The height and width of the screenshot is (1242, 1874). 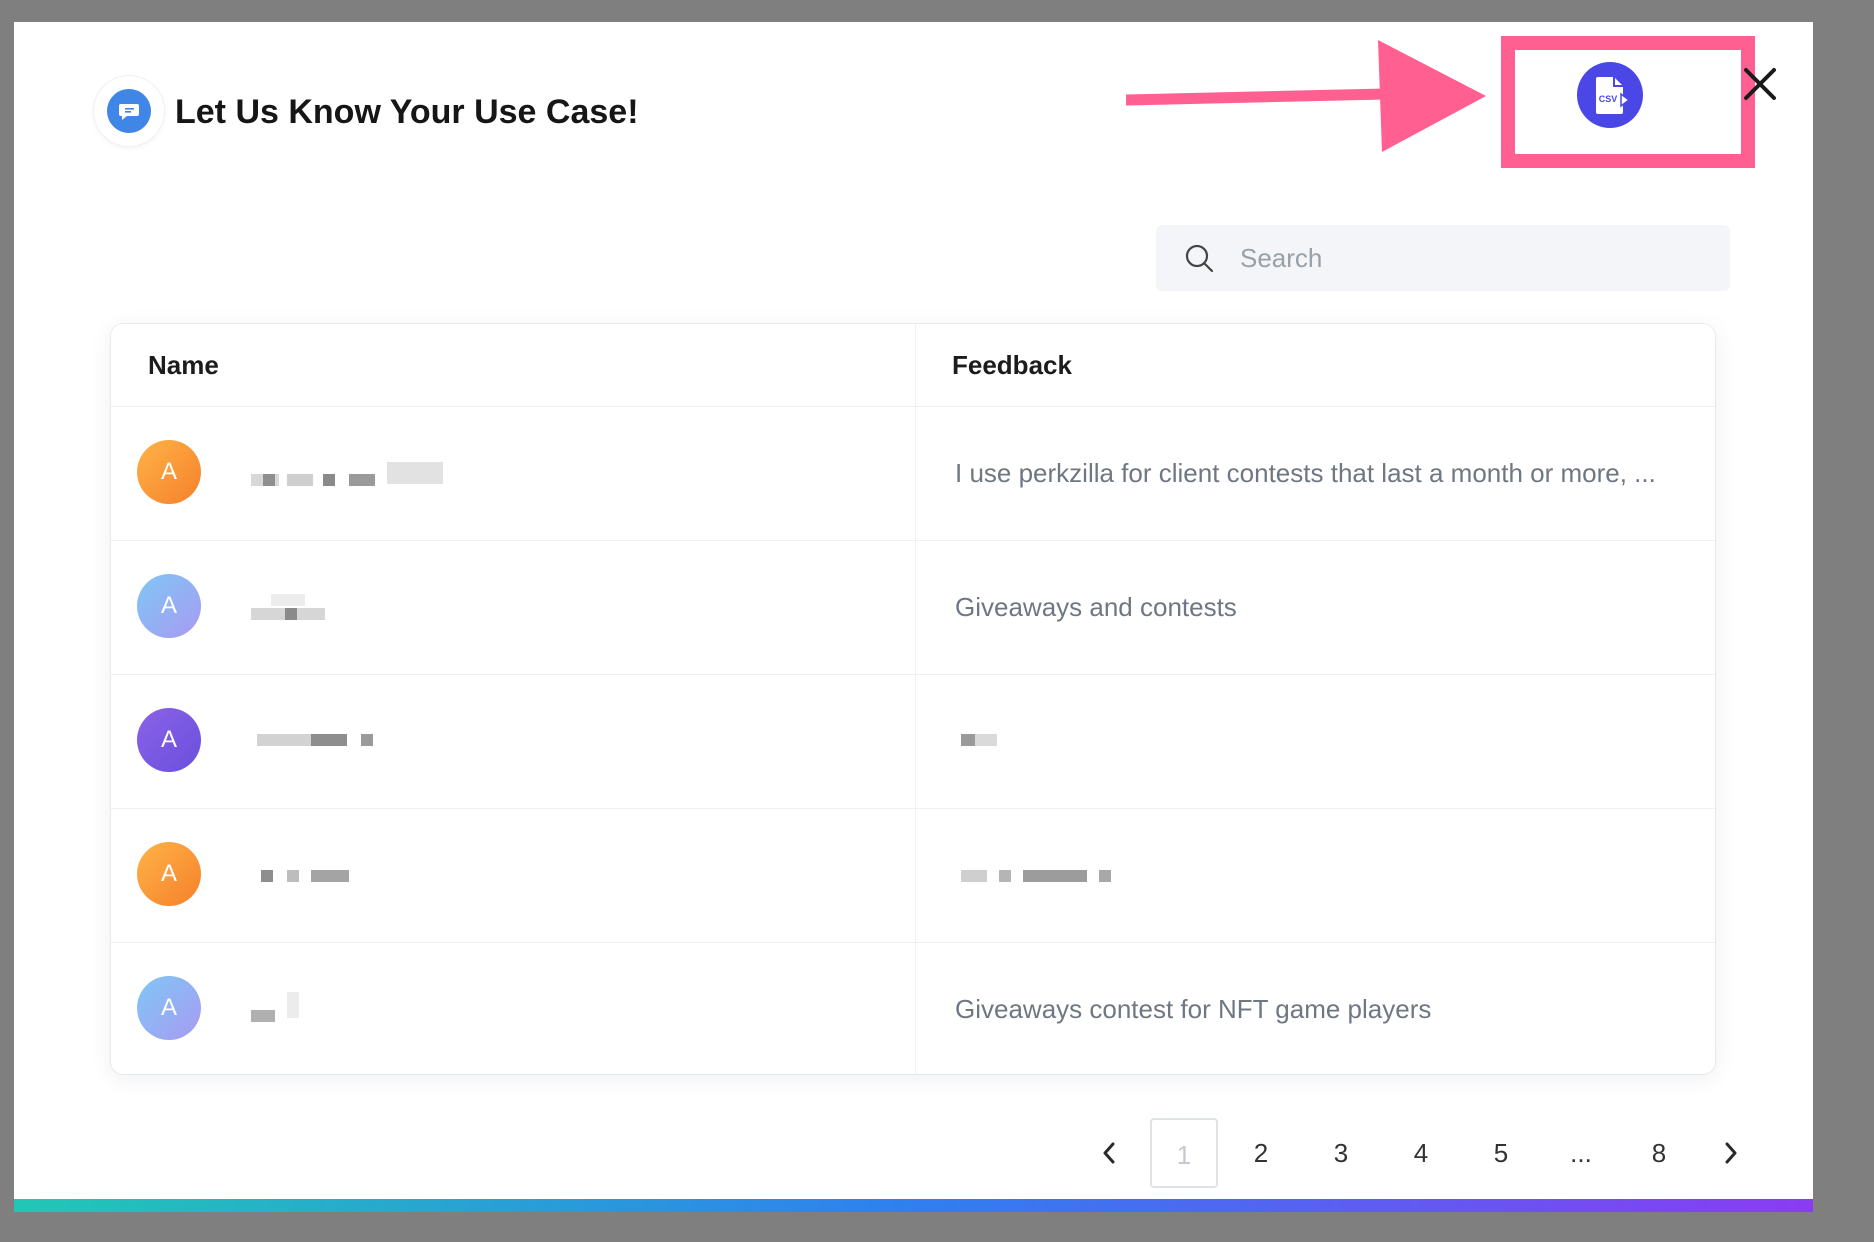 I want to click on chevron-right-icon, so click(x=1731, y=1153).